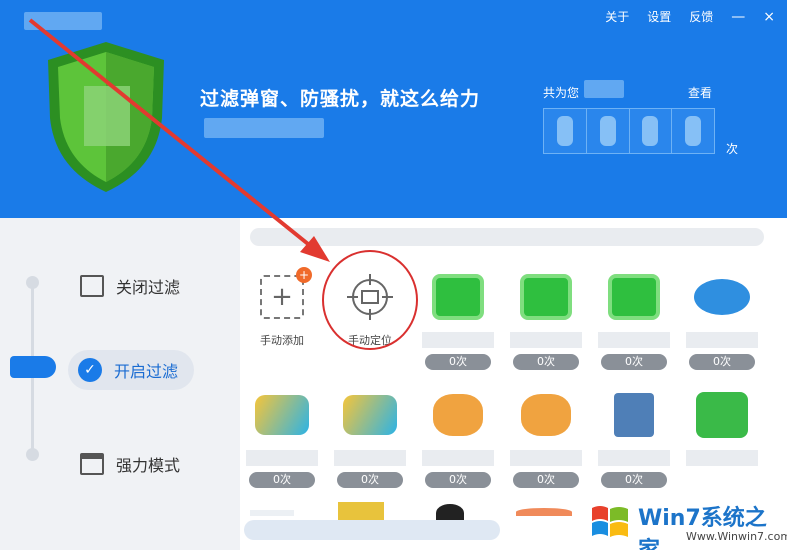 This screenshot has height=550, width=787. Describe the element at coordinates (686, 524) in the screenshot. I see `watermark-logo: Win7系统之家 Www.Winwin7.com` at that location.